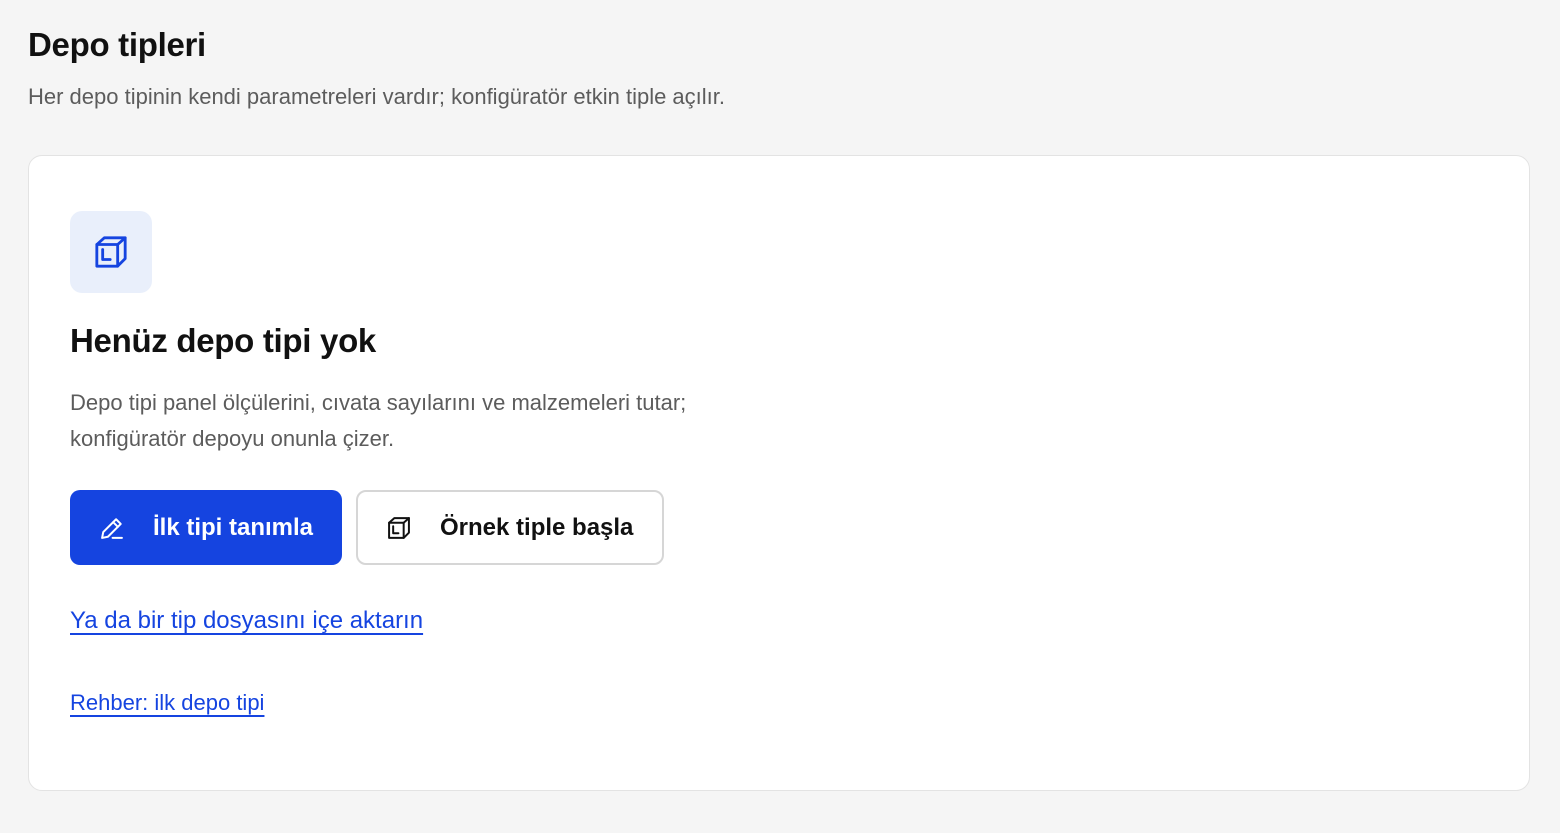 The image size is (1560, 833). Describe the element at coordinates (112, 528) in the screenshot. I see `pencil-icon` at that location.